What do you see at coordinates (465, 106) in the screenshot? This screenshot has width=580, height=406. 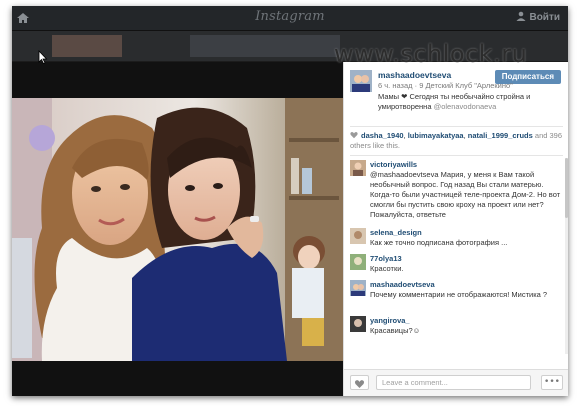 I see `caption-mention: @olenavodonaeva` at bounding box center [465, 106].